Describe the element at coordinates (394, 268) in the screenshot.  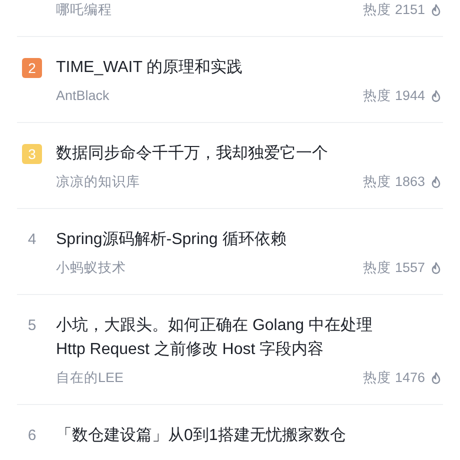
I see `heat-count: 热度 1557` at that location.